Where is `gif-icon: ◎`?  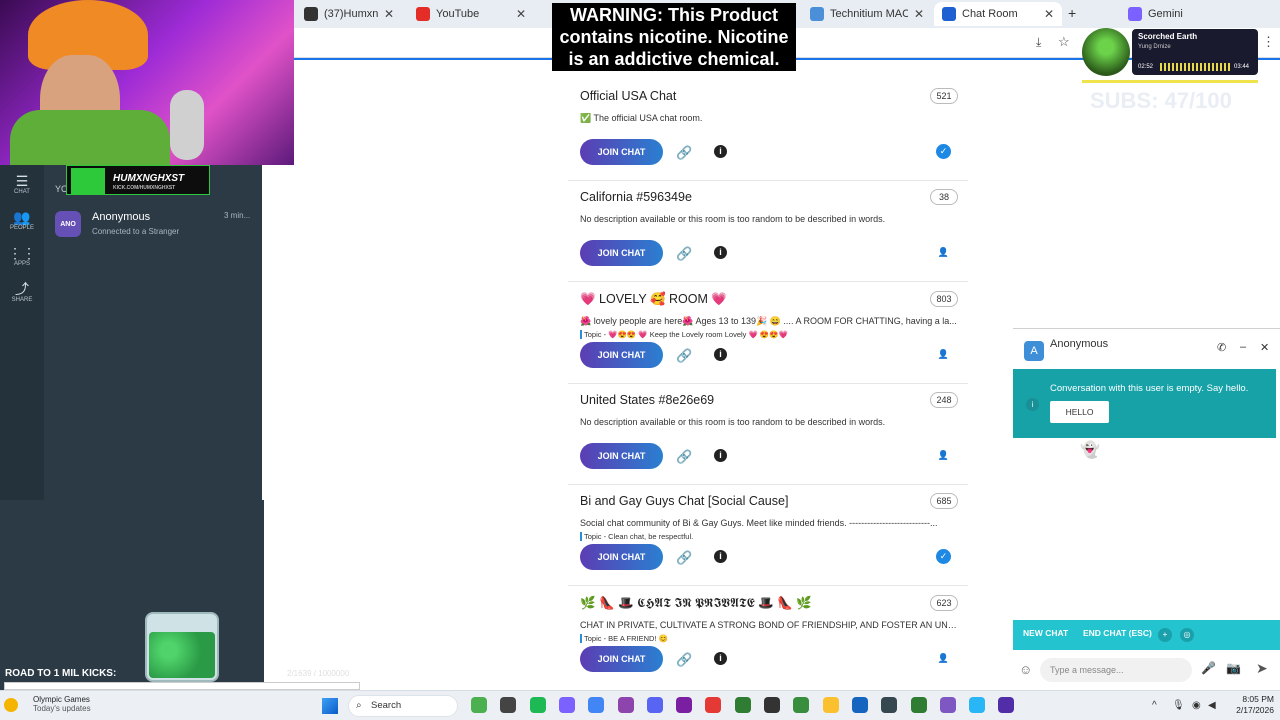 gif-icon: ◎ is located at coordinates (1187, 635).